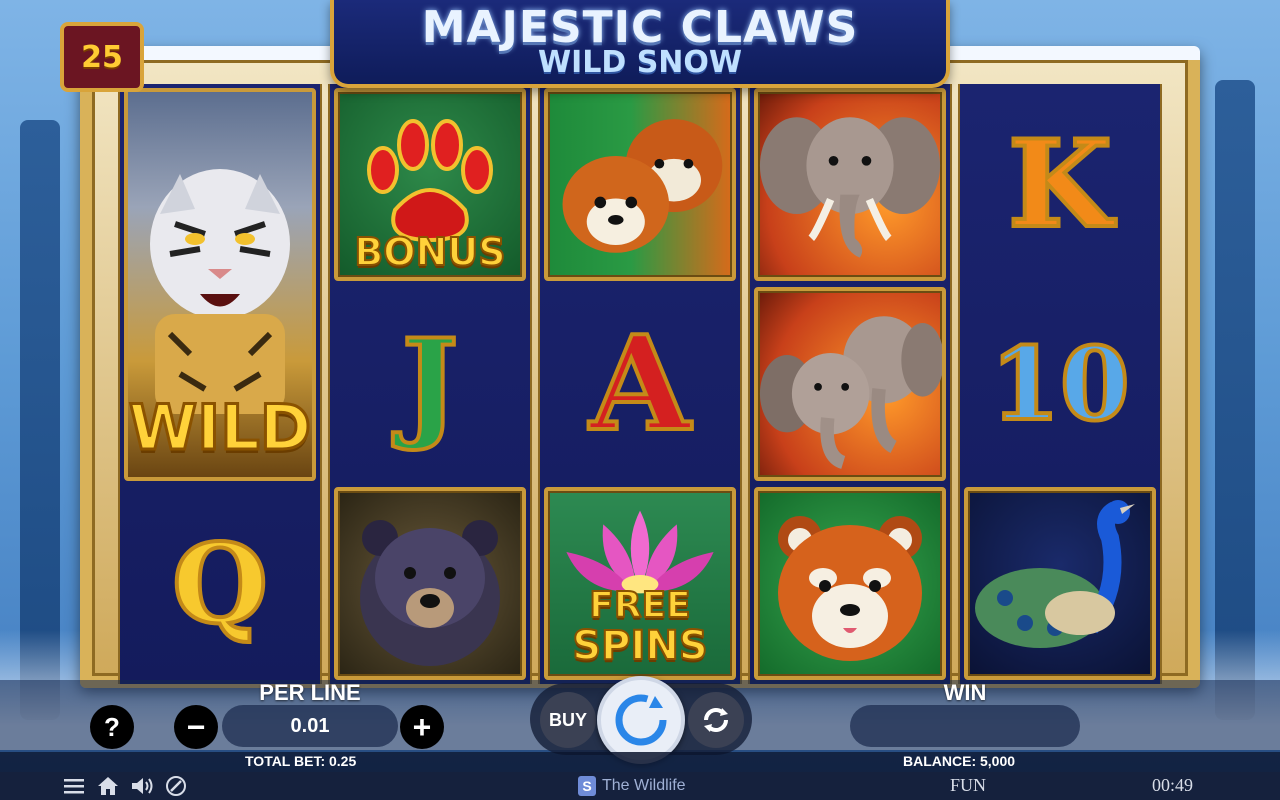 The width and height of the screenshot is (1280, 800). I want to click on reel-5: K 10, so click(1060, 384).